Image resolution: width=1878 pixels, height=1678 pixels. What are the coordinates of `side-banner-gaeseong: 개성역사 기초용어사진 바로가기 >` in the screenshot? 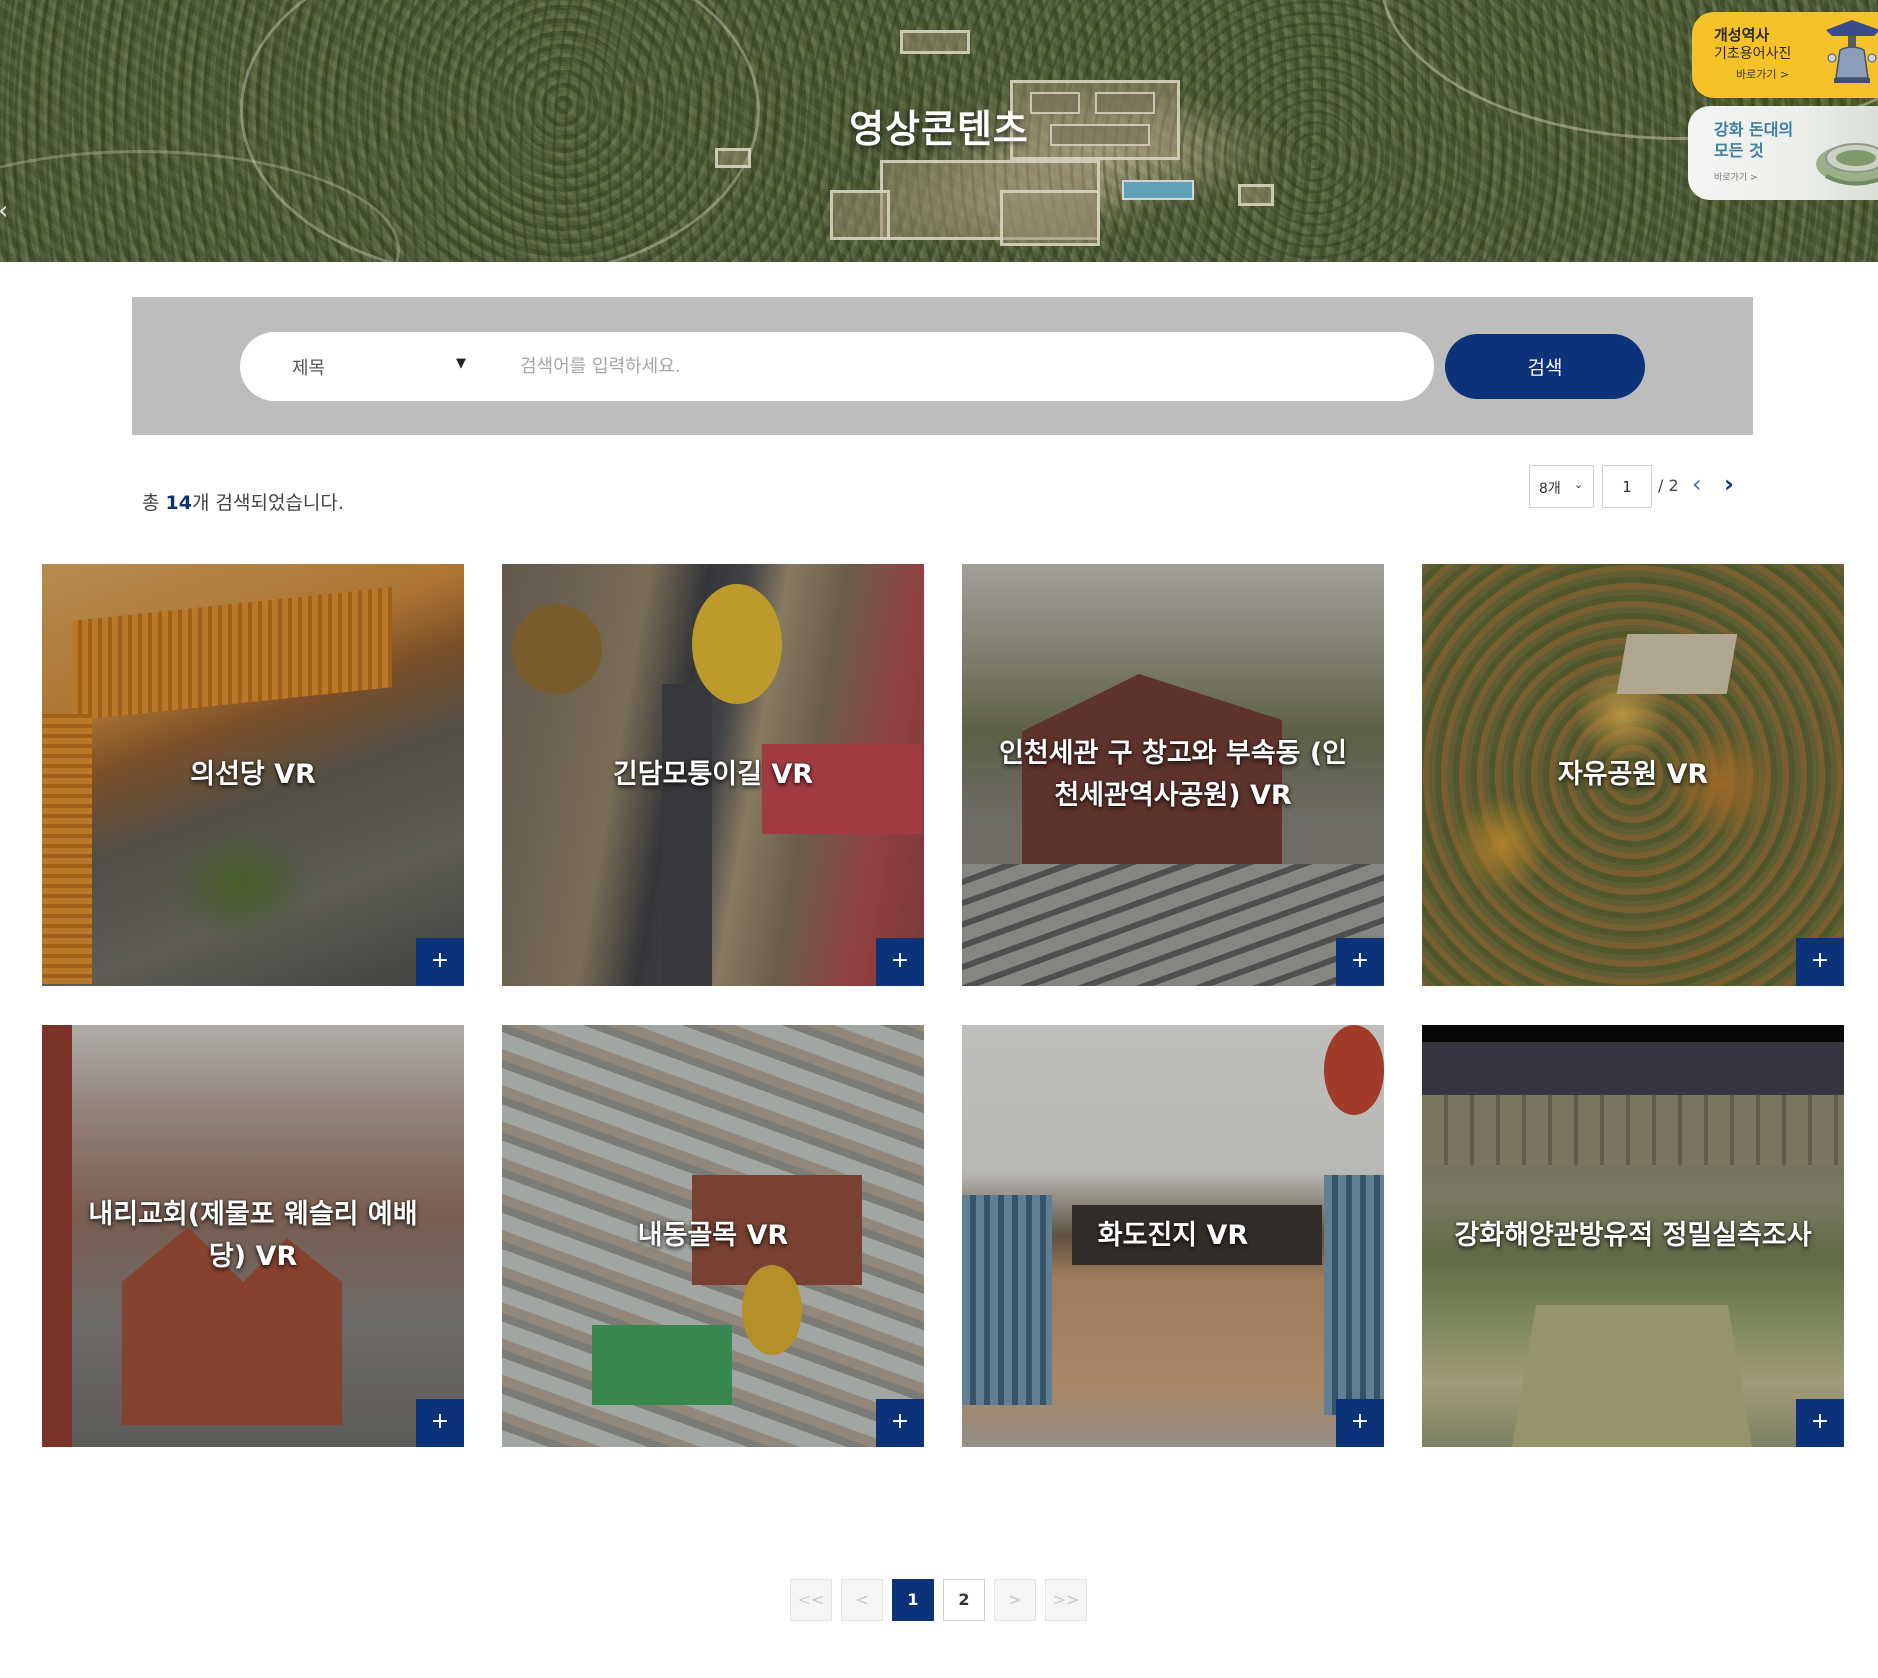 It's located at (1785, 55).